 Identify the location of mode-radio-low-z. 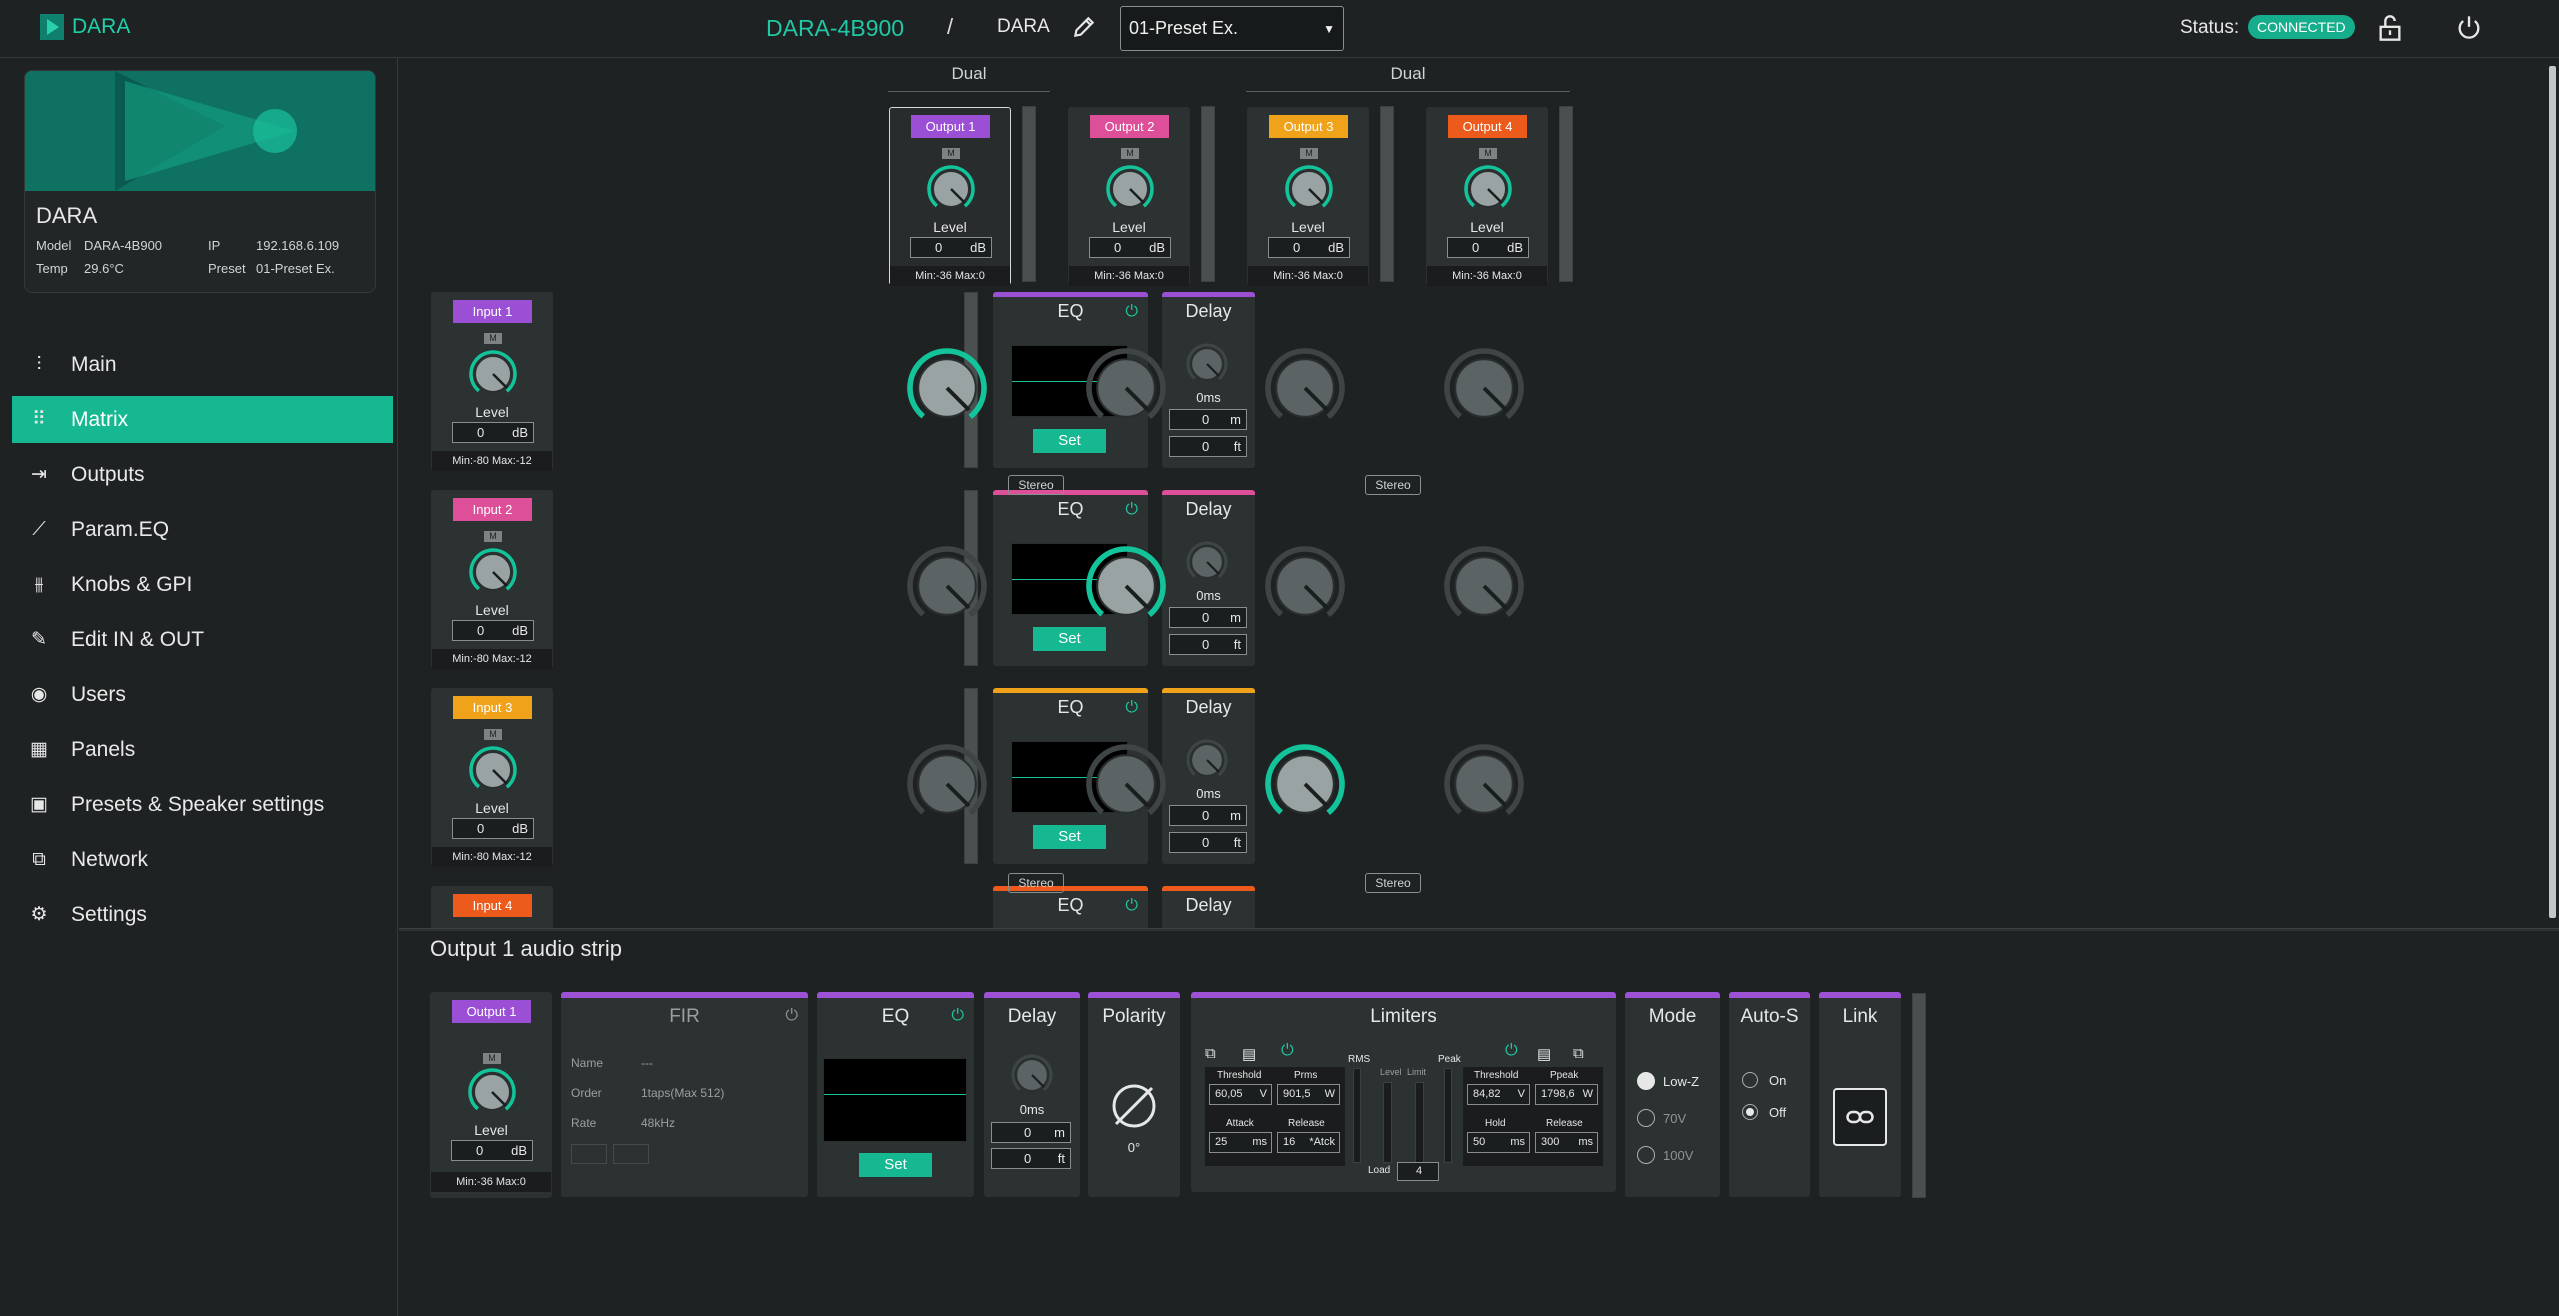
(1646, 1081).